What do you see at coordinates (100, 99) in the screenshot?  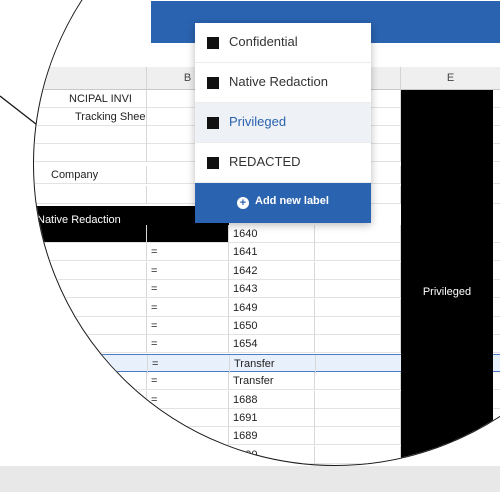 I see `title-line-1: NCIPAL INVI` at bounding box center [100, 99].